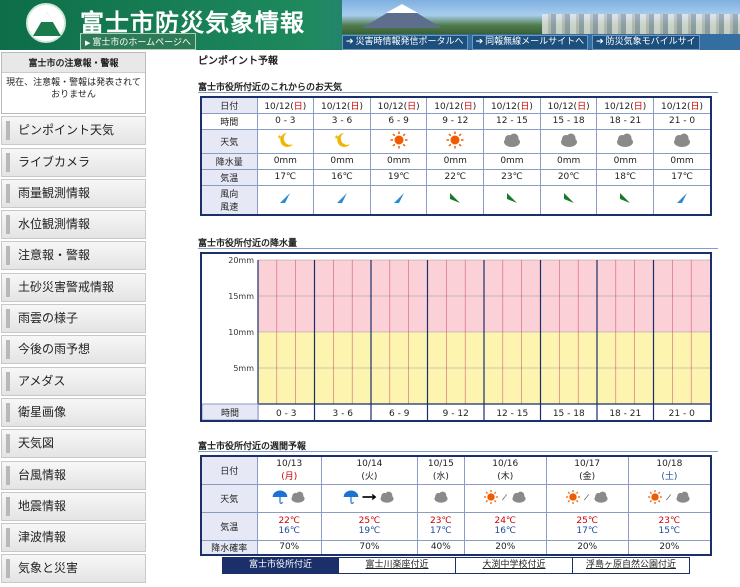  What do you see at coordinates (418, 106) in the screenshot?
I see `date-suffix: )` at bounding box center [418, 106].